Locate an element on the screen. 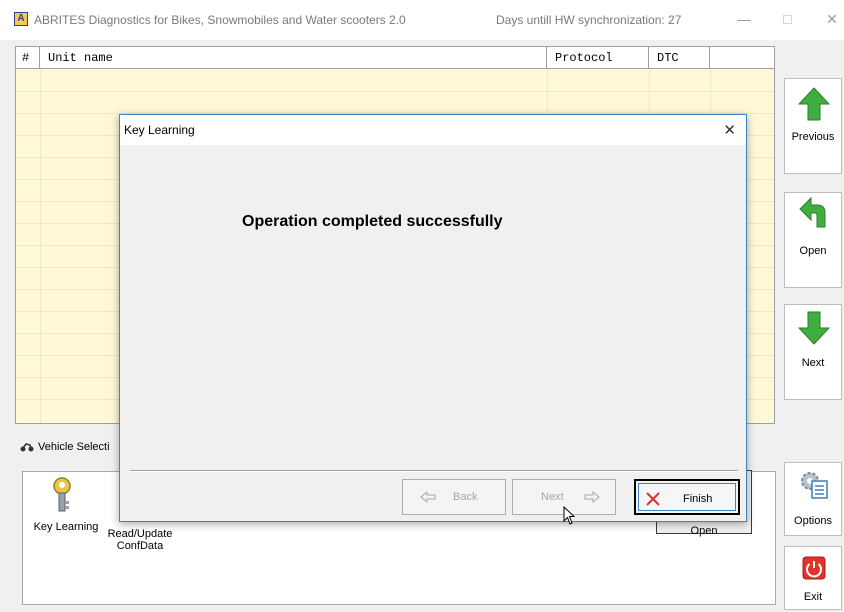  previous-label: Previous is located at coordinates (813, 137).